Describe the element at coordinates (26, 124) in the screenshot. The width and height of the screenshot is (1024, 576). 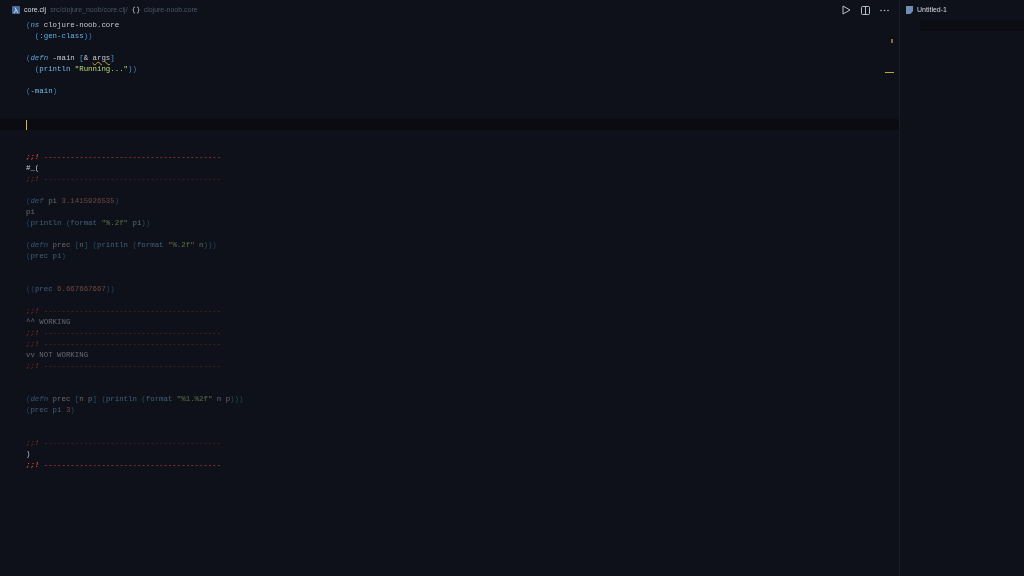
I see `text-cursor` at that location.